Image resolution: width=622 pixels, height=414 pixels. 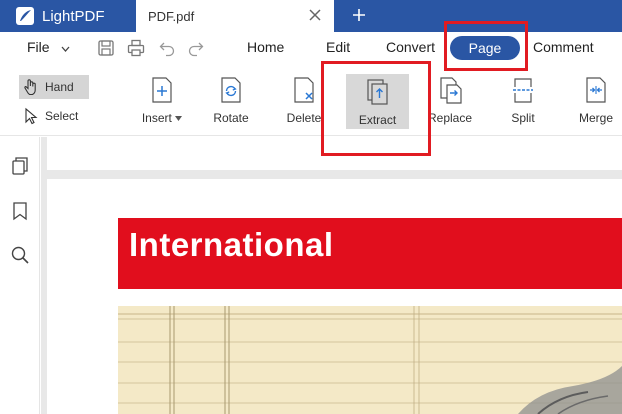 What do you see at coordinates (196, 48) in the screenshot?
I see `redo-icon` at bounding box center [196, 48].